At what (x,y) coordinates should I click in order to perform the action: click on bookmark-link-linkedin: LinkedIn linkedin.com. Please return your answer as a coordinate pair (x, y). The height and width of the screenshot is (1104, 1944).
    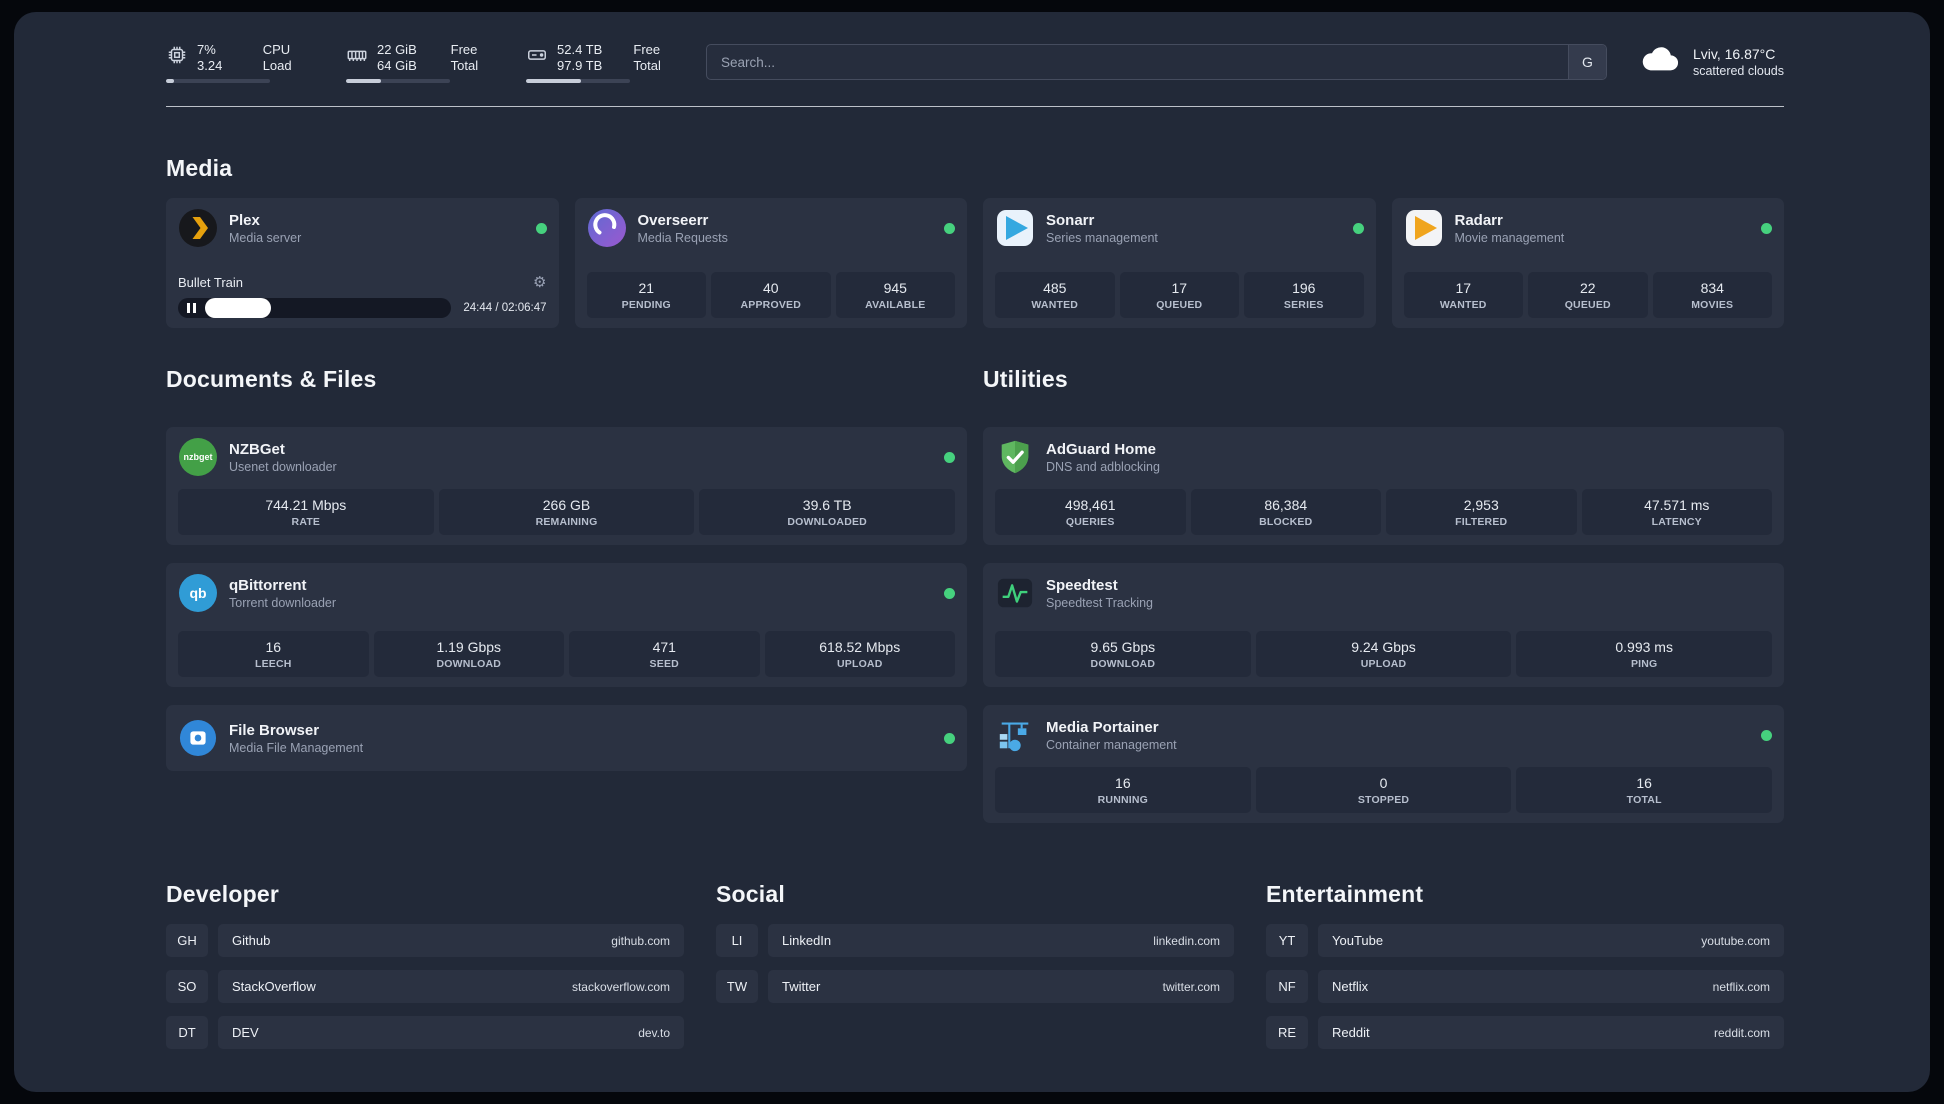
    Looking at the image, I should click on (1001, 940).